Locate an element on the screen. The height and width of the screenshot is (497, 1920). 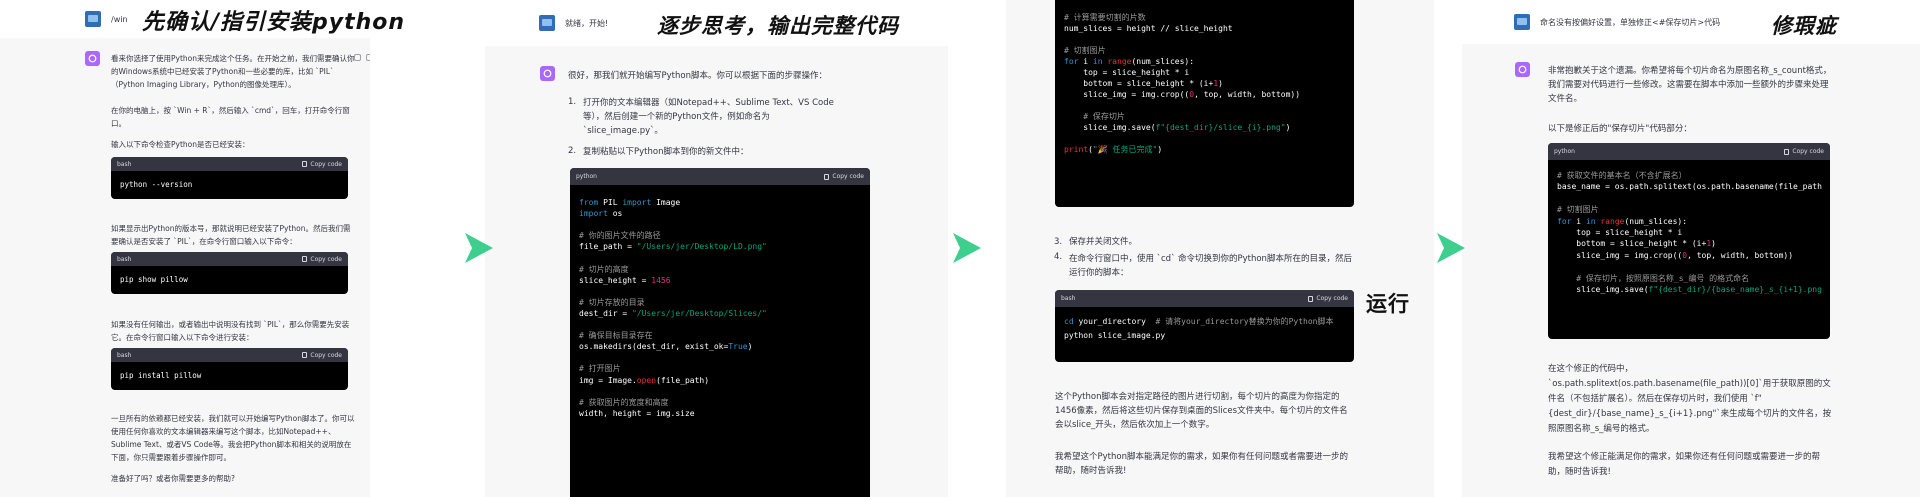
code-block: bash Copy code pip show pillow is located at coordinates (229, 273).